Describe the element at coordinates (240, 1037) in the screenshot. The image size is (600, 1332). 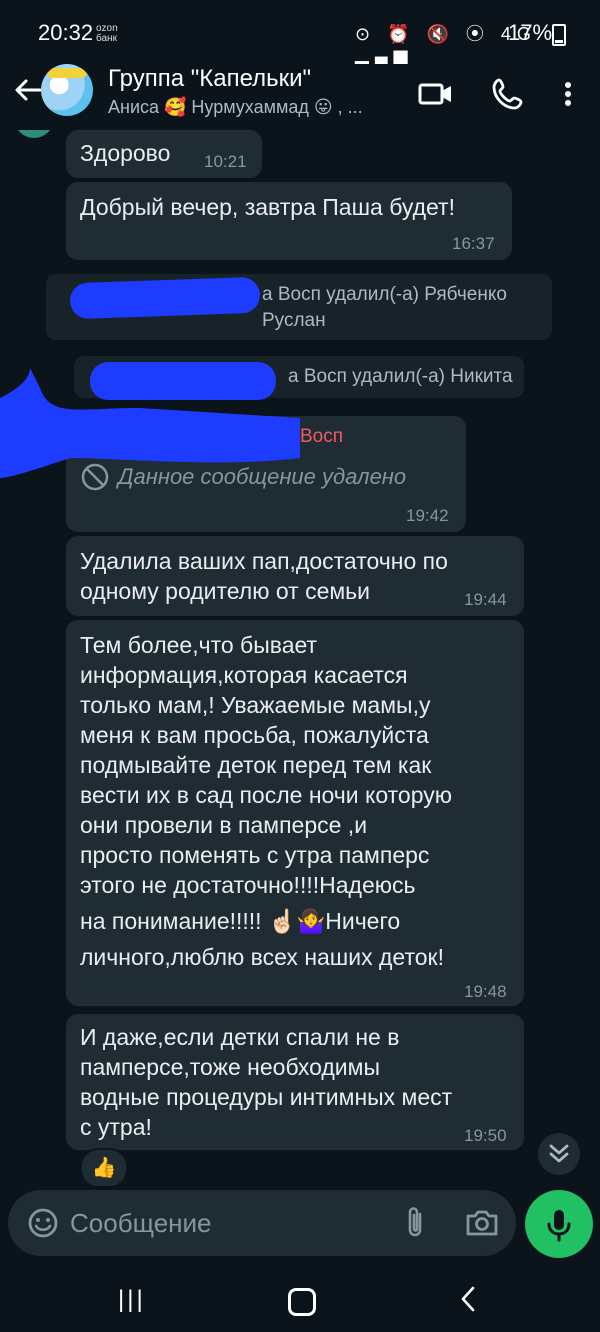
I see `message-line: И даже,если детки спали не в` at that location.